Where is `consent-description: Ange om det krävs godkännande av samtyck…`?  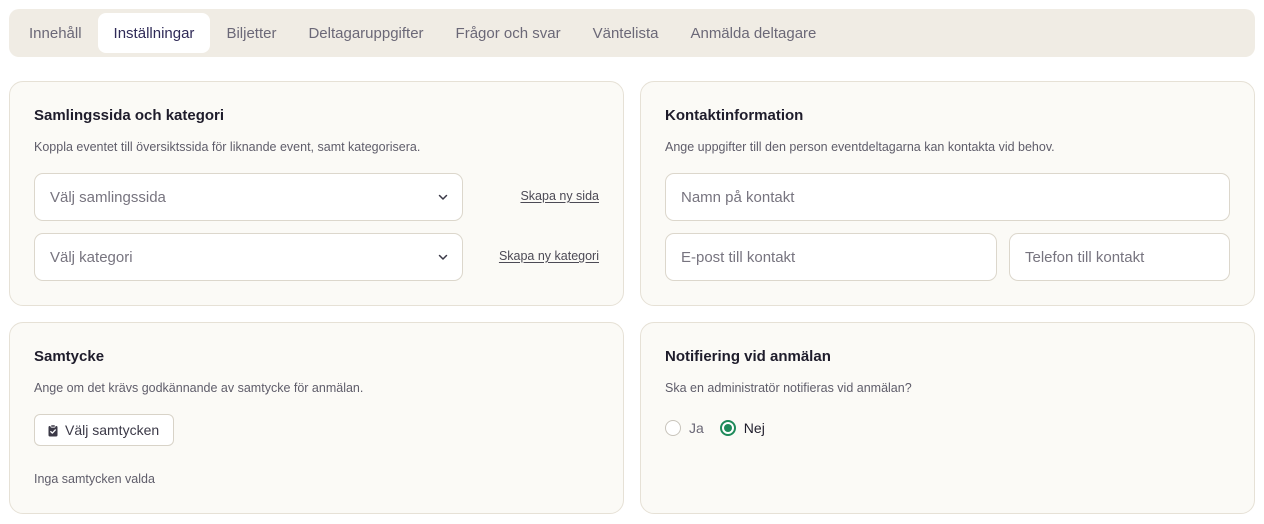 consent-description: Ange om det krävs godkännande av samtyck… is located at coordinates (199, 388).